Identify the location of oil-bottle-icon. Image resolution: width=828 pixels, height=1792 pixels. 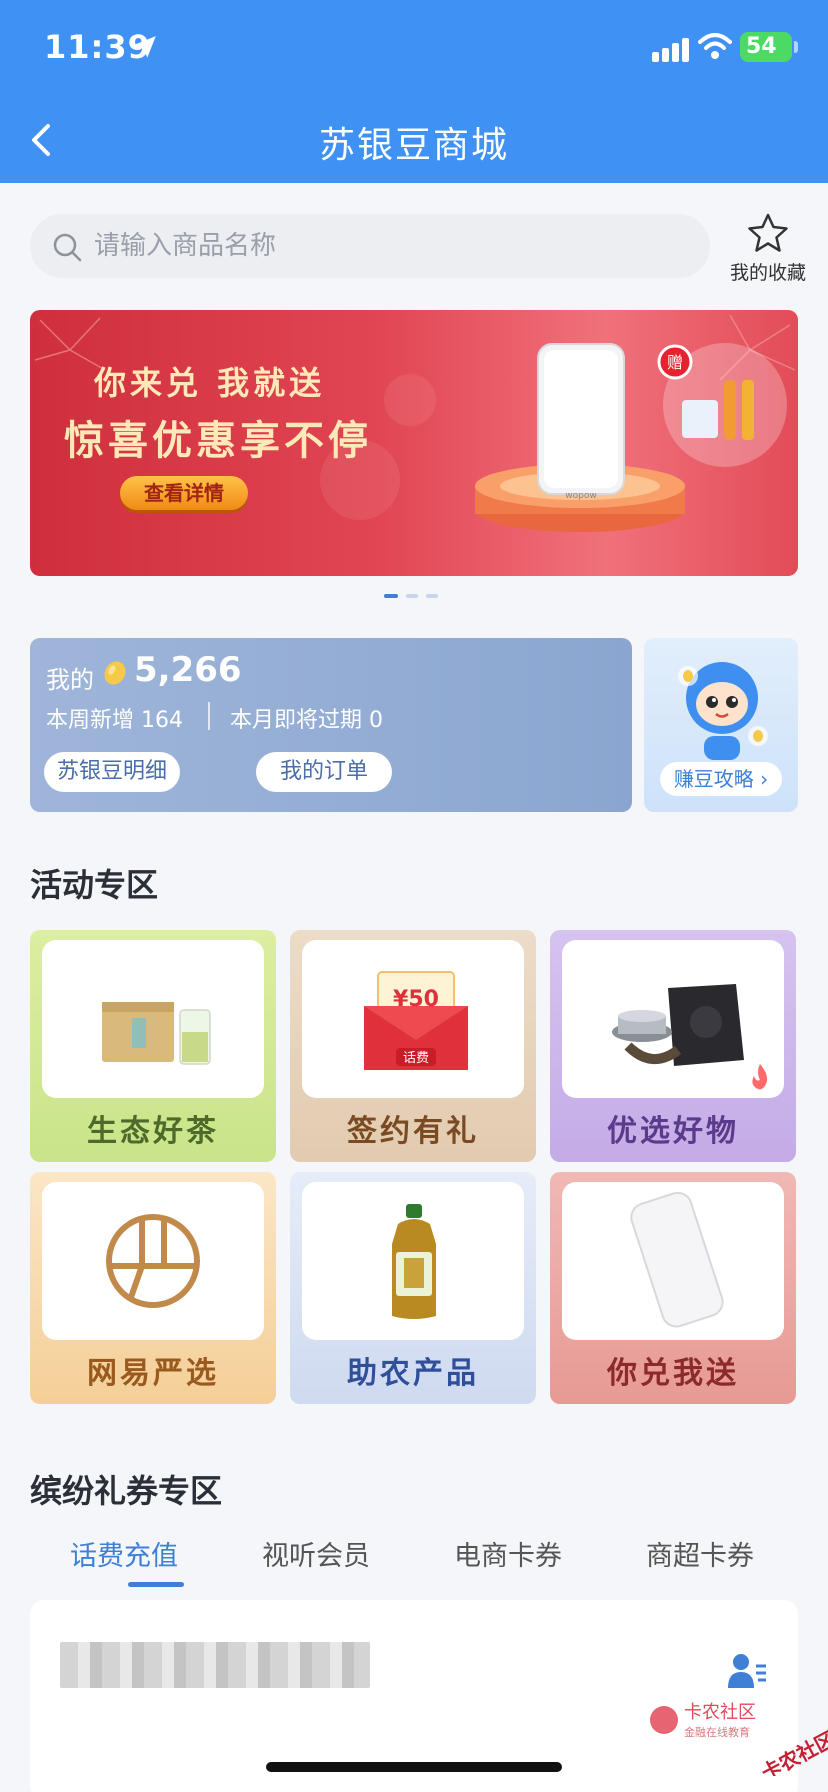
(414, 1261).